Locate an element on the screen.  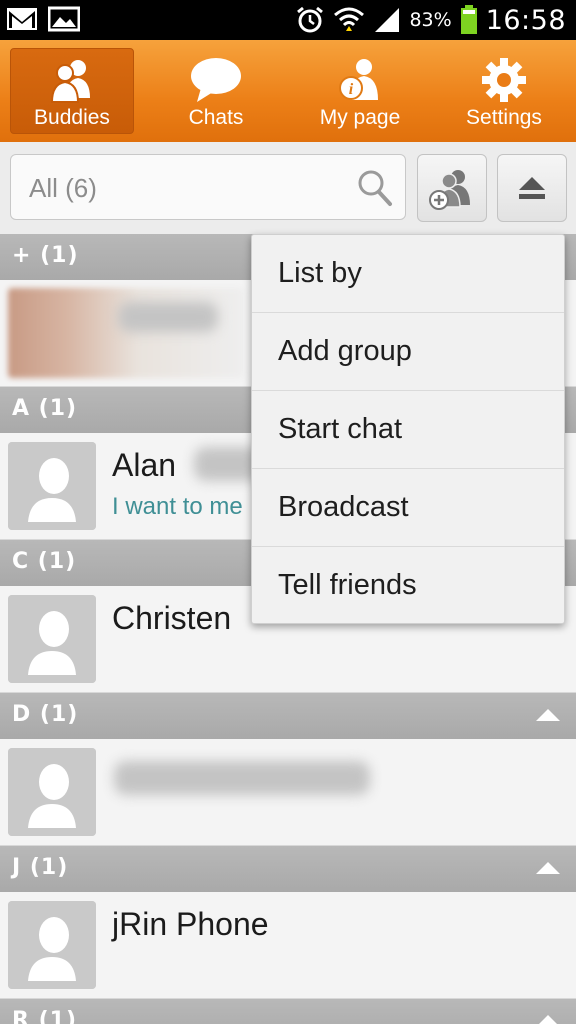
section-label: A (1) is located at coordinates (45, 408).